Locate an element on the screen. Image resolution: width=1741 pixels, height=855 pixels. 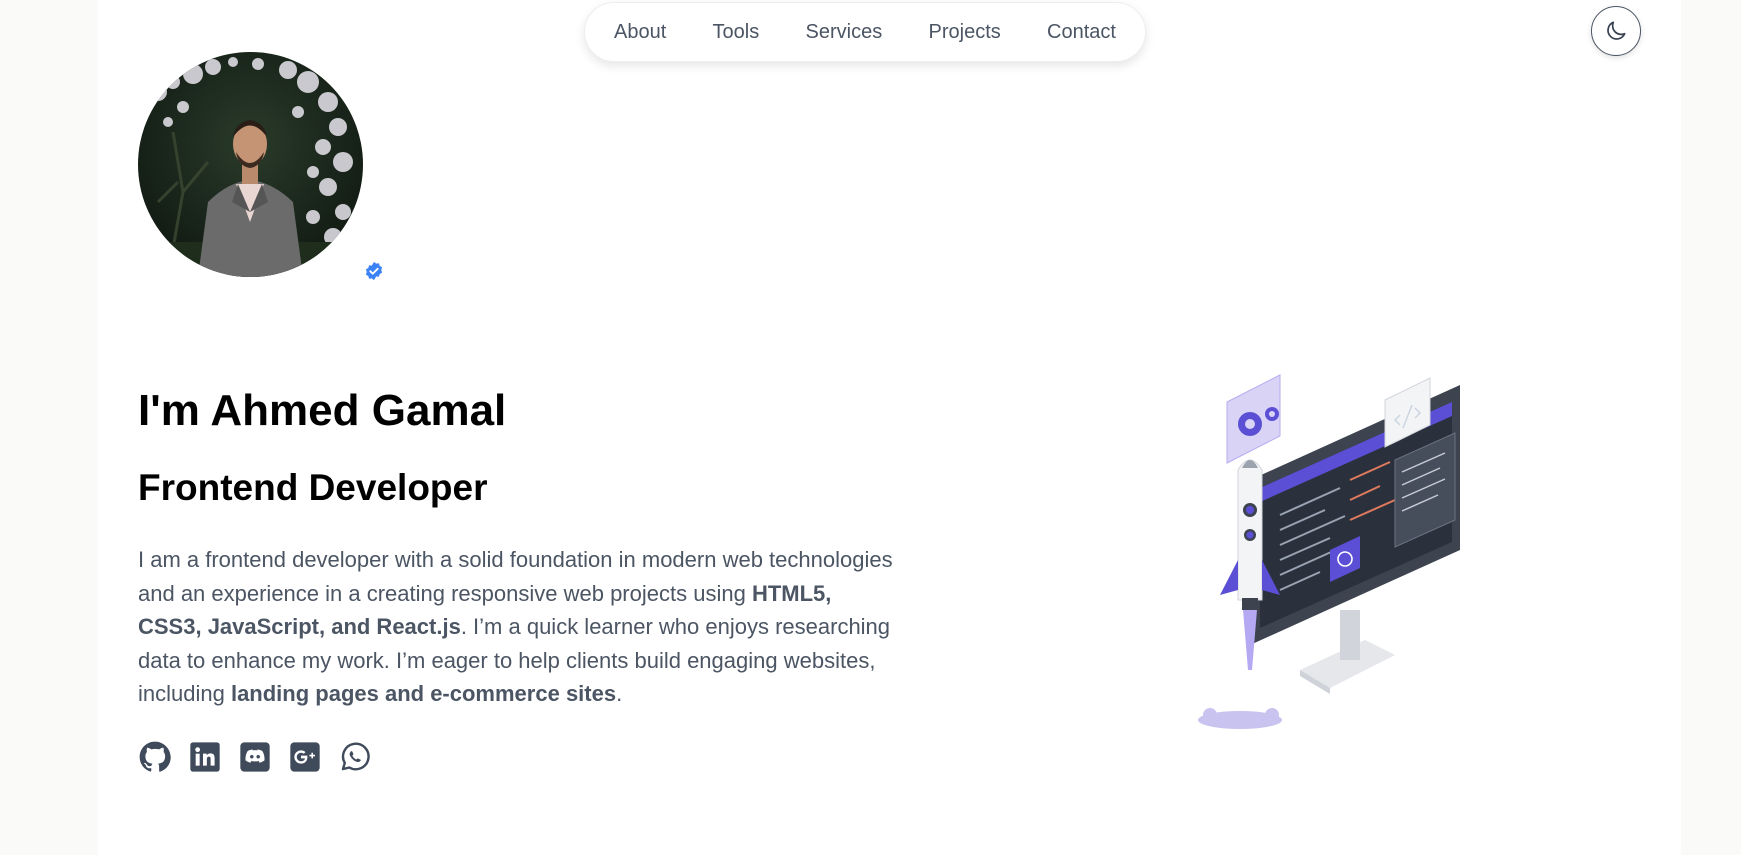
hero-name: I'm Ahmed Gamal is located at coordinates (322, 410).